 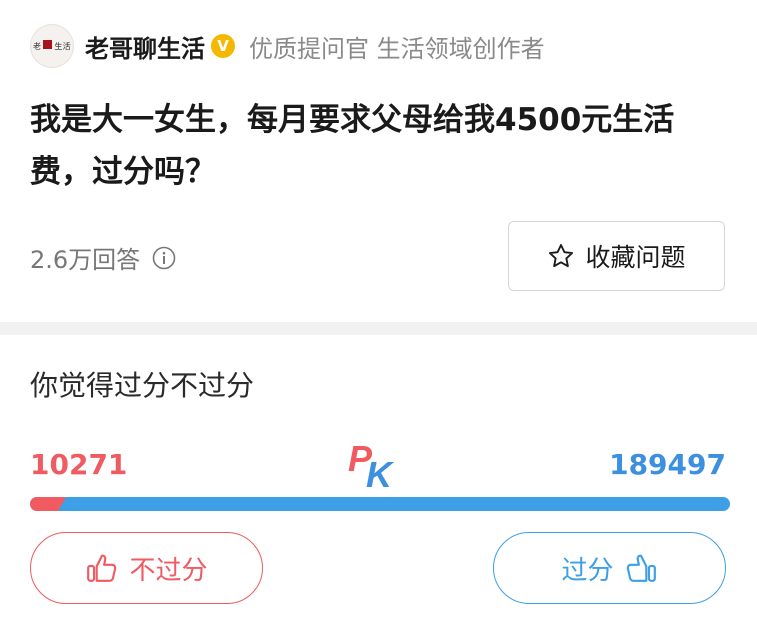 I want to click on answer-count-text: 2.6万回答, so click(x=85, y=260).